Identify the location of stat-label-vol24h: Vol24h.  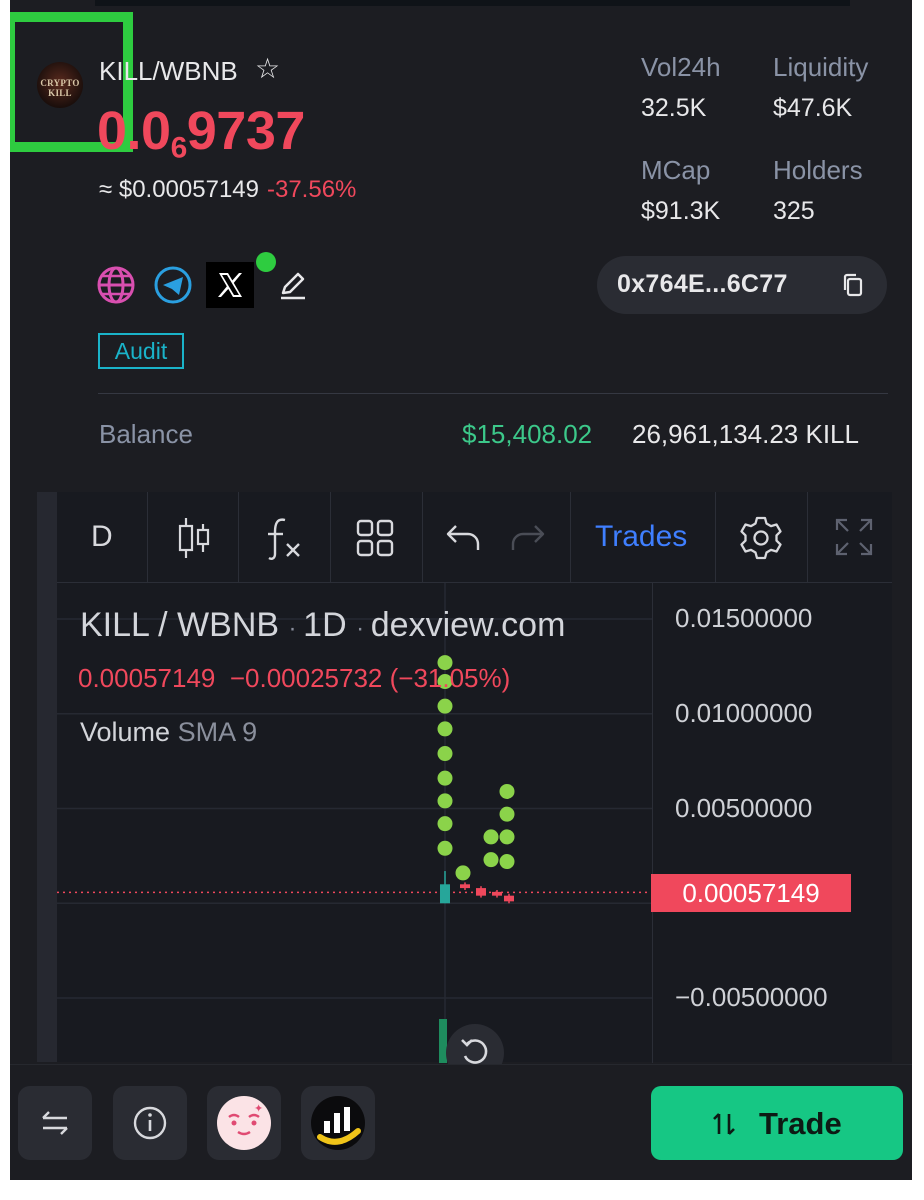
(681, 67).